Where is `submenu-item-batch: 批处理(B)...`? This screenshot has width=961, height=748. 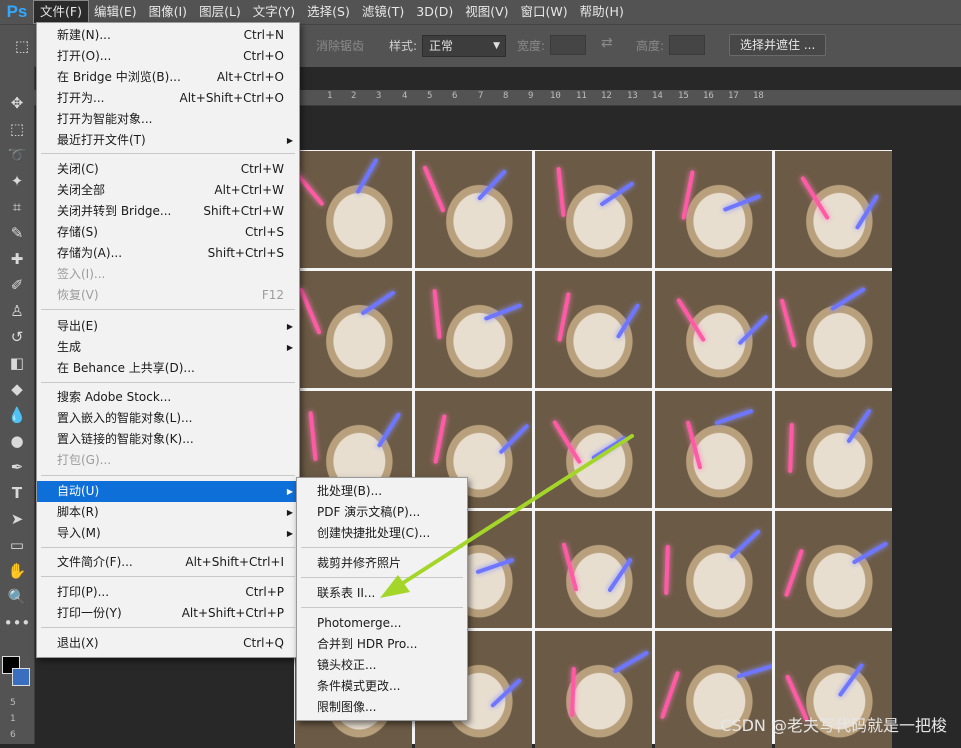 submenu-item-batch: 批处理(B)... is located at coordinates (382, 491).